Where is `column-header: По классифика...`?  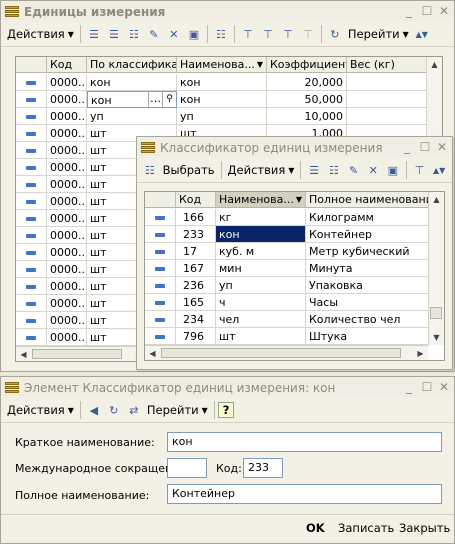 column-header: По классифика... is located at coordinates (132, 65).